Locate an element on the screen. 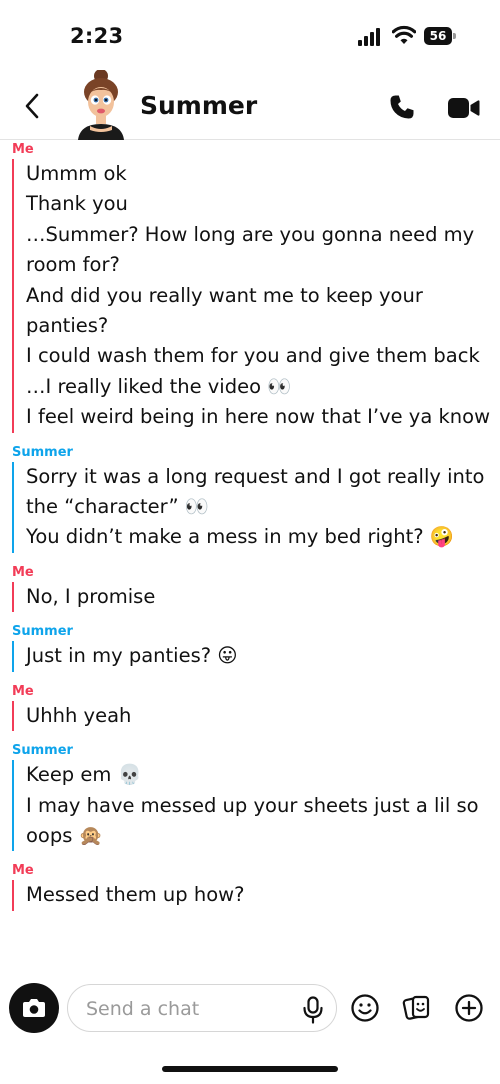  message-text: No, I promise is located at coordinates (91, 596).